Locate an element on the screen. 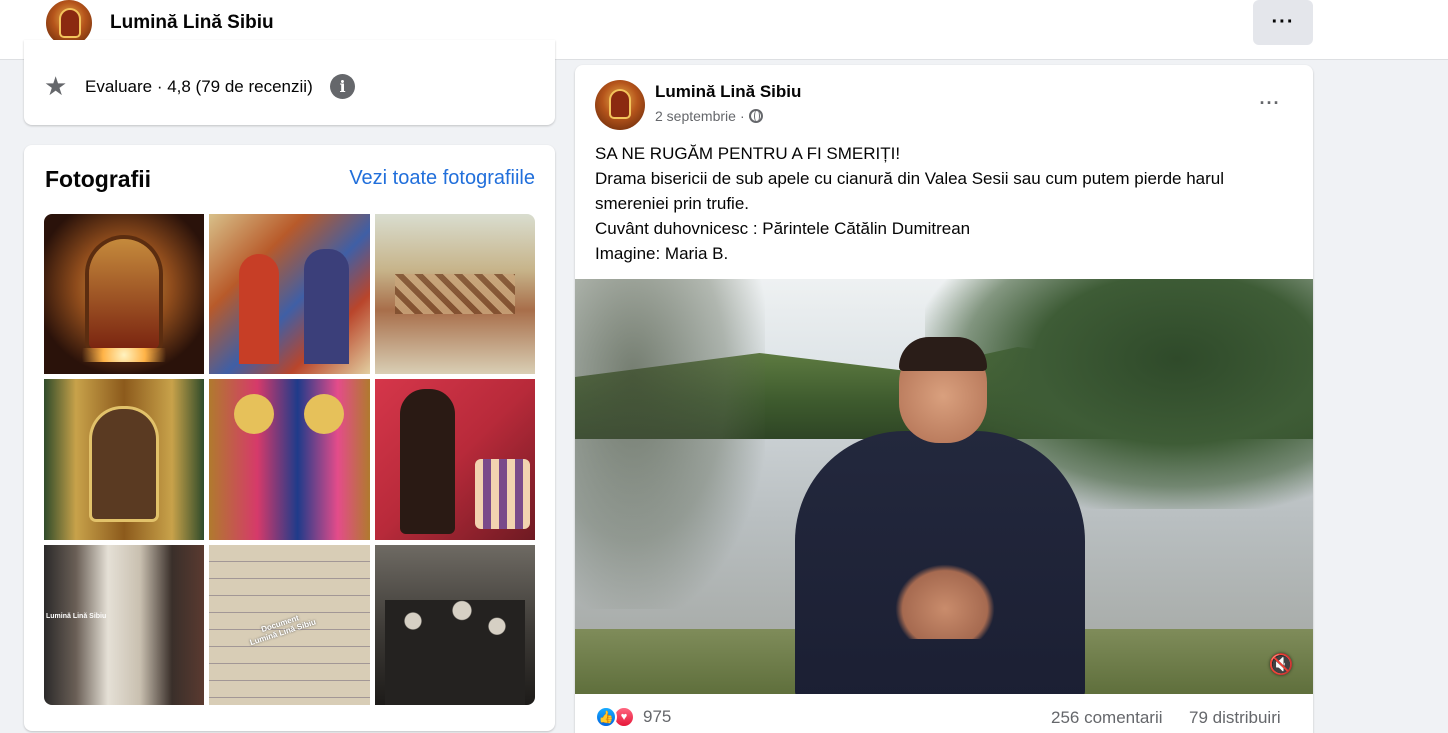 The height and width of the screenshot is (733, 1448). mute-icon: 🔇 is located at coordinates (1281, 665).